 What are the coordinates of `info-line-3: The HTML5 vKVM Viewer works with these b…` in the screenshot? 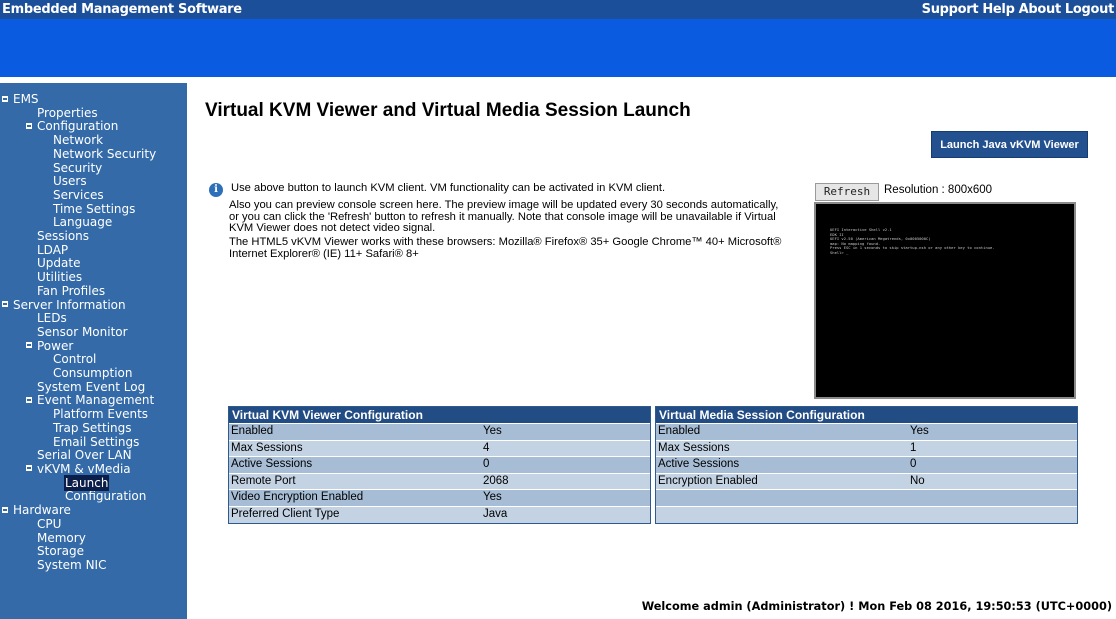 It's located at (505, 248).